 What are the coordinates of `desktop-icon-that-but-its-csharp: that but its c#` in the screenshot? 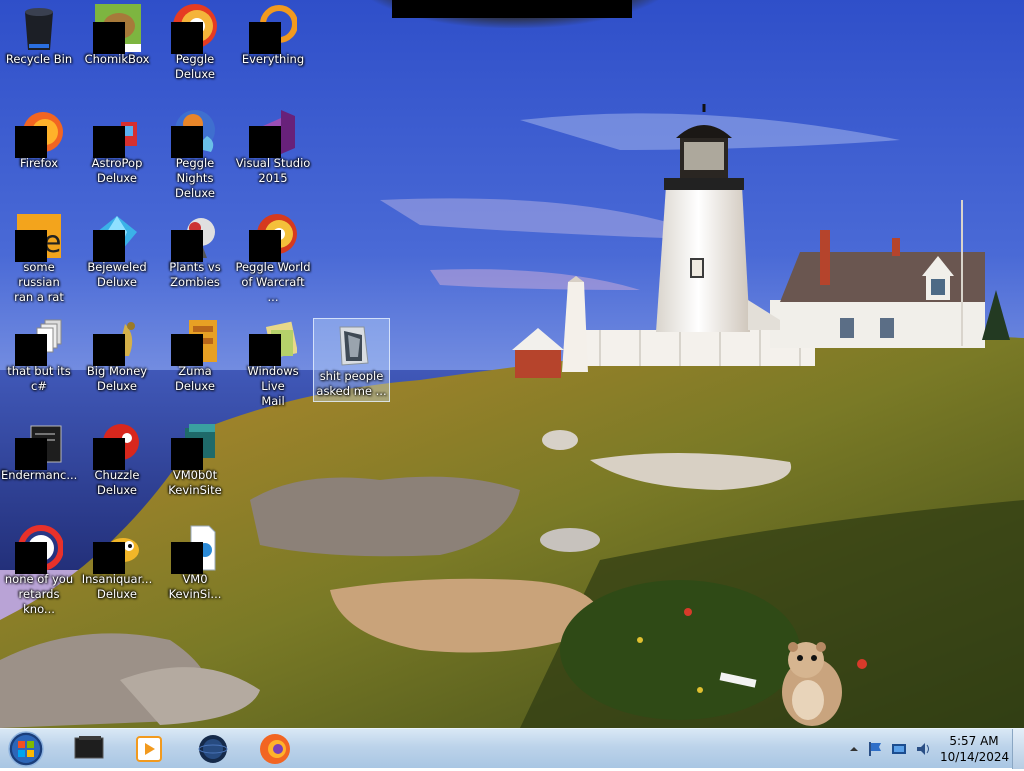 It's located at (39, 355).